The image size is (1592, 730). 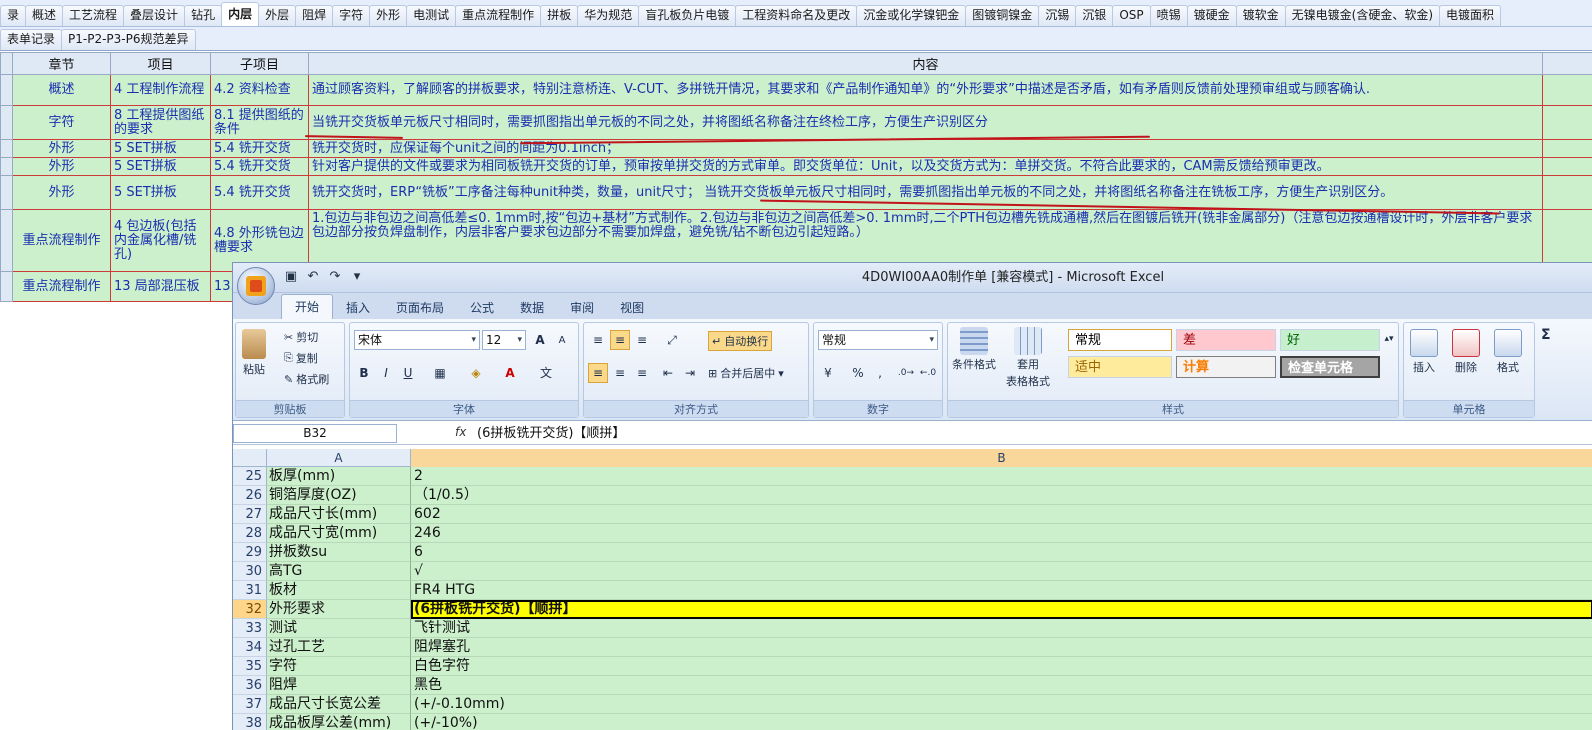 What do you see at coordinates (339, 514) in the screenshot?
I see `cell-a: 成品尺寸长(mm)` at bounding box center [339, 514].